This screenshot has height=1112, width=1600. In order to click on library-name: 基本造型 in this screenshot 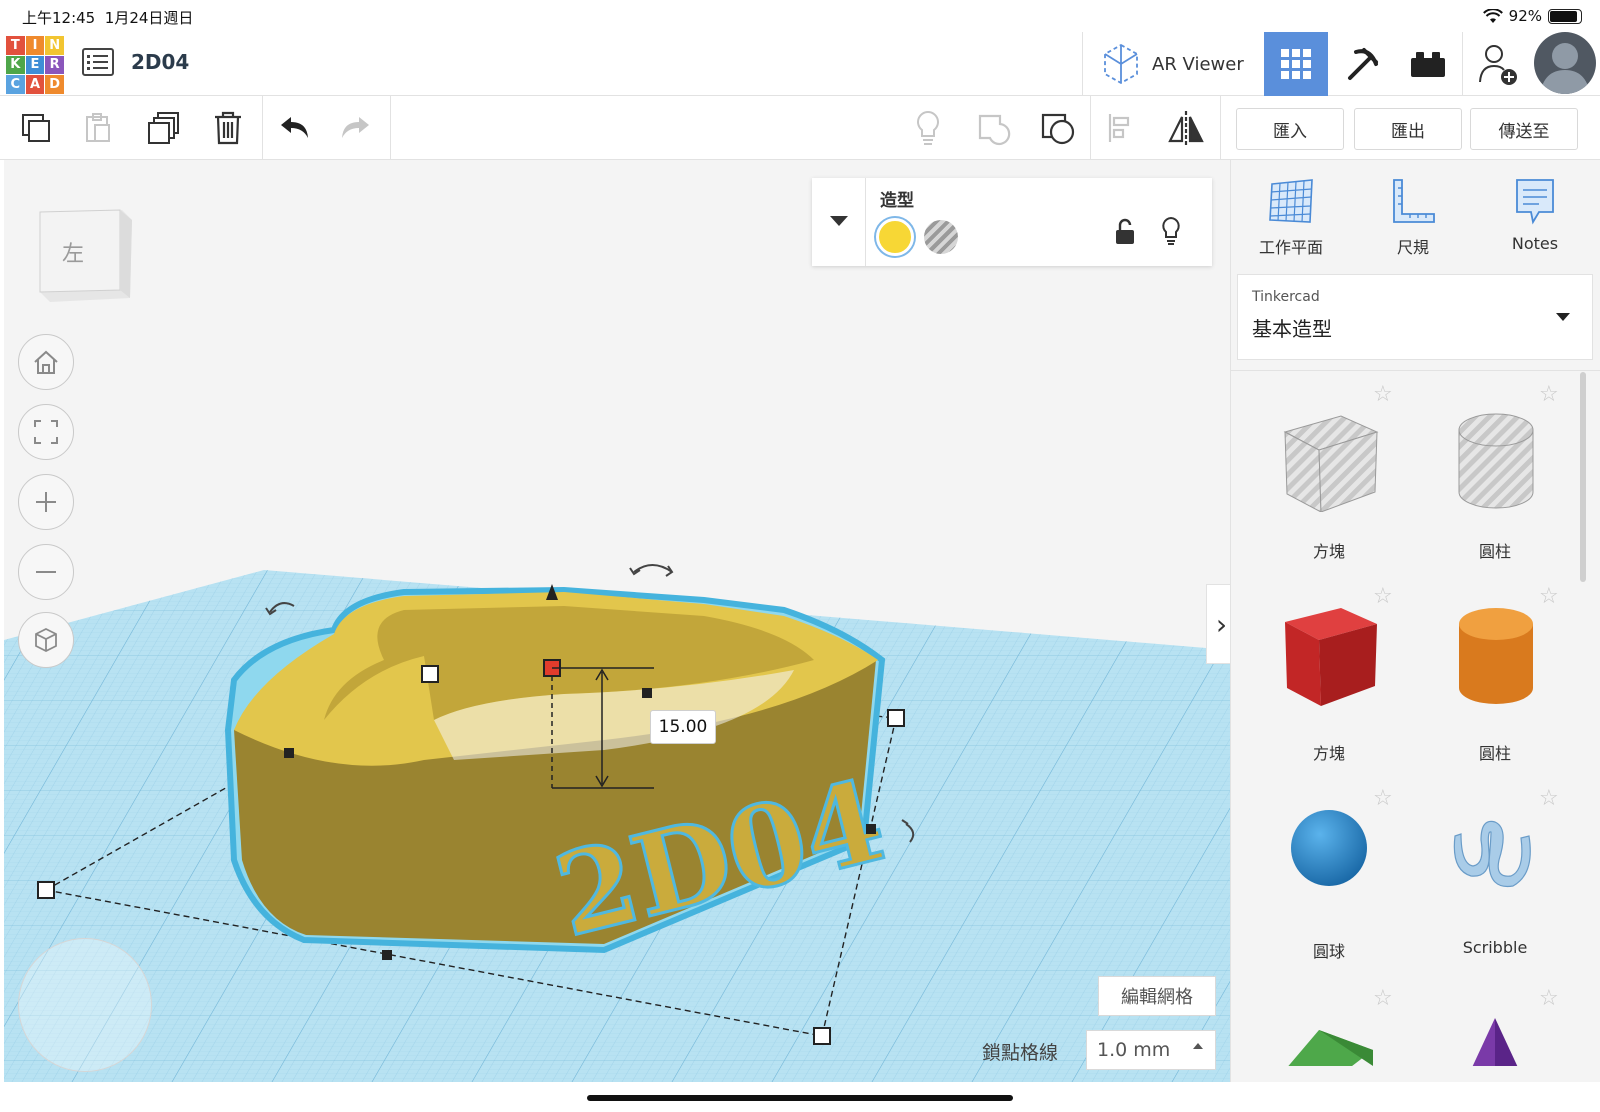, I will do `click(1292, 329)`.